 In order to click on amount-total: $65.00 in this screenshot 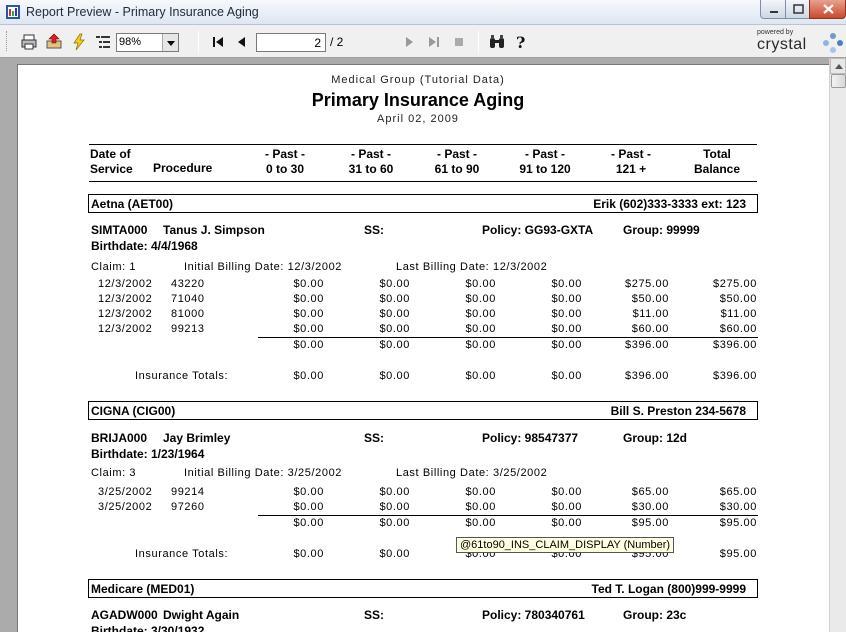, I will do `click(738, 492)`.